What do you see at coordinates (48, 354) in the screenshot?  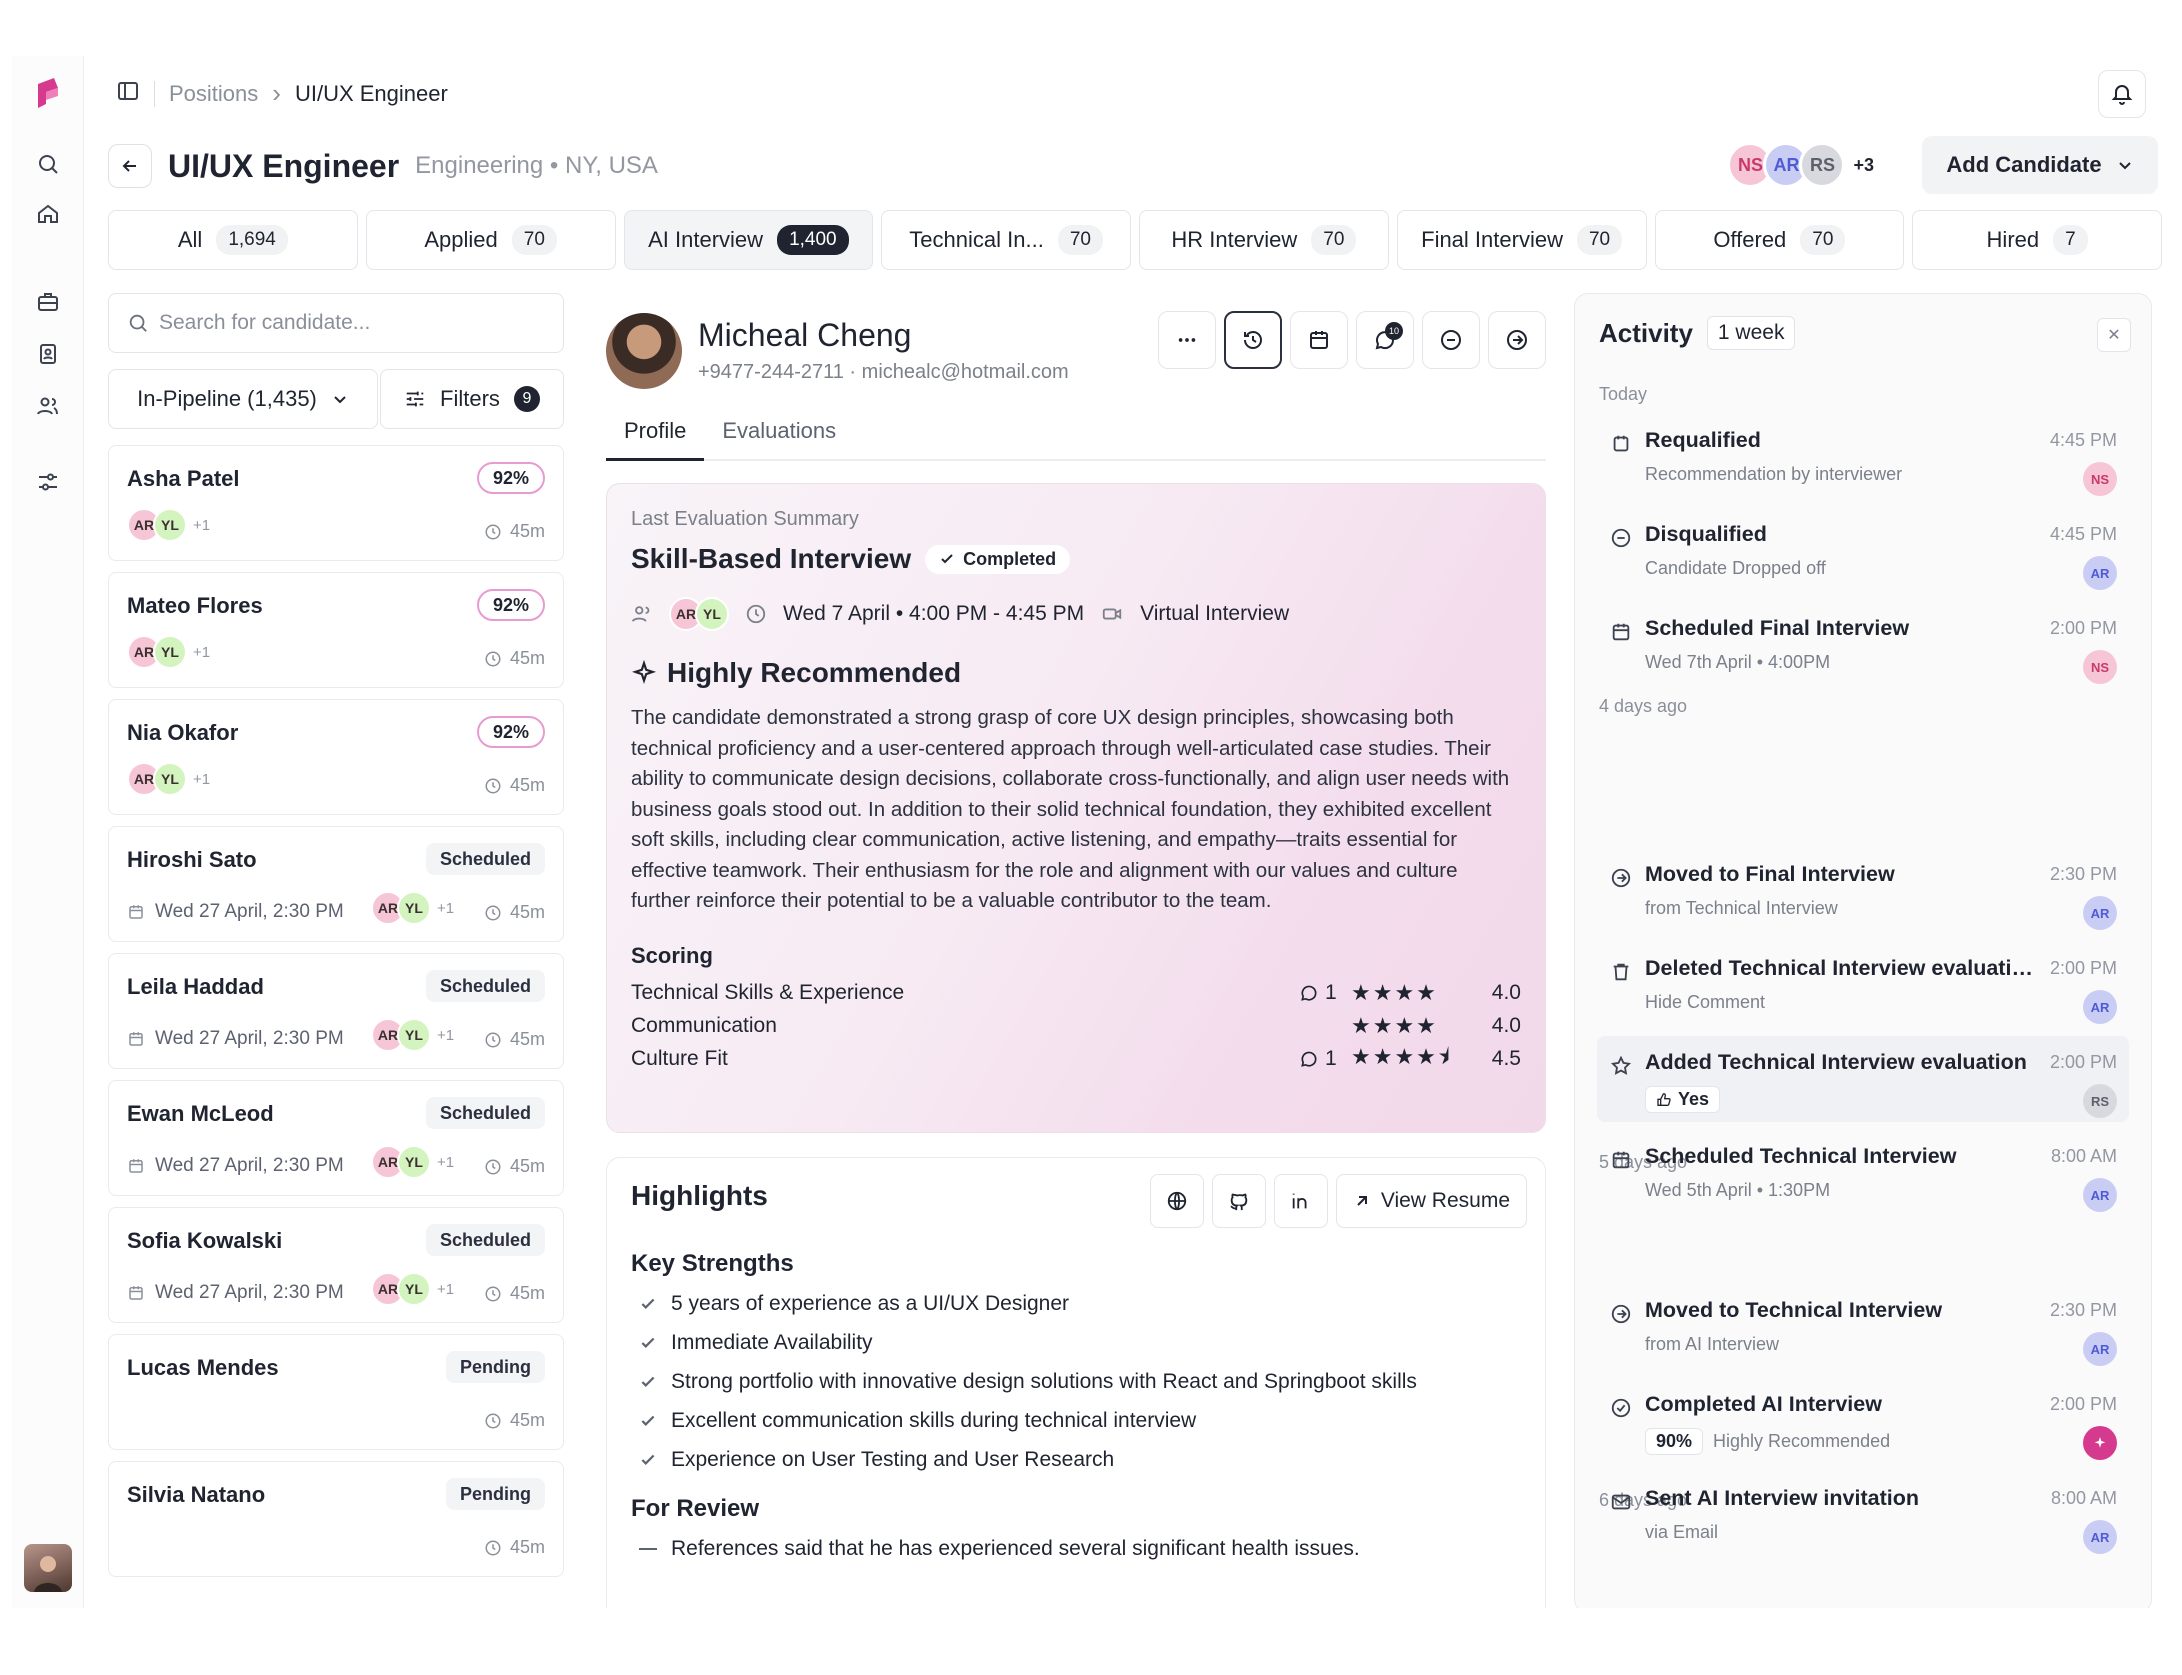 I see `contact-book-icon` at bounding box center [48, 354].